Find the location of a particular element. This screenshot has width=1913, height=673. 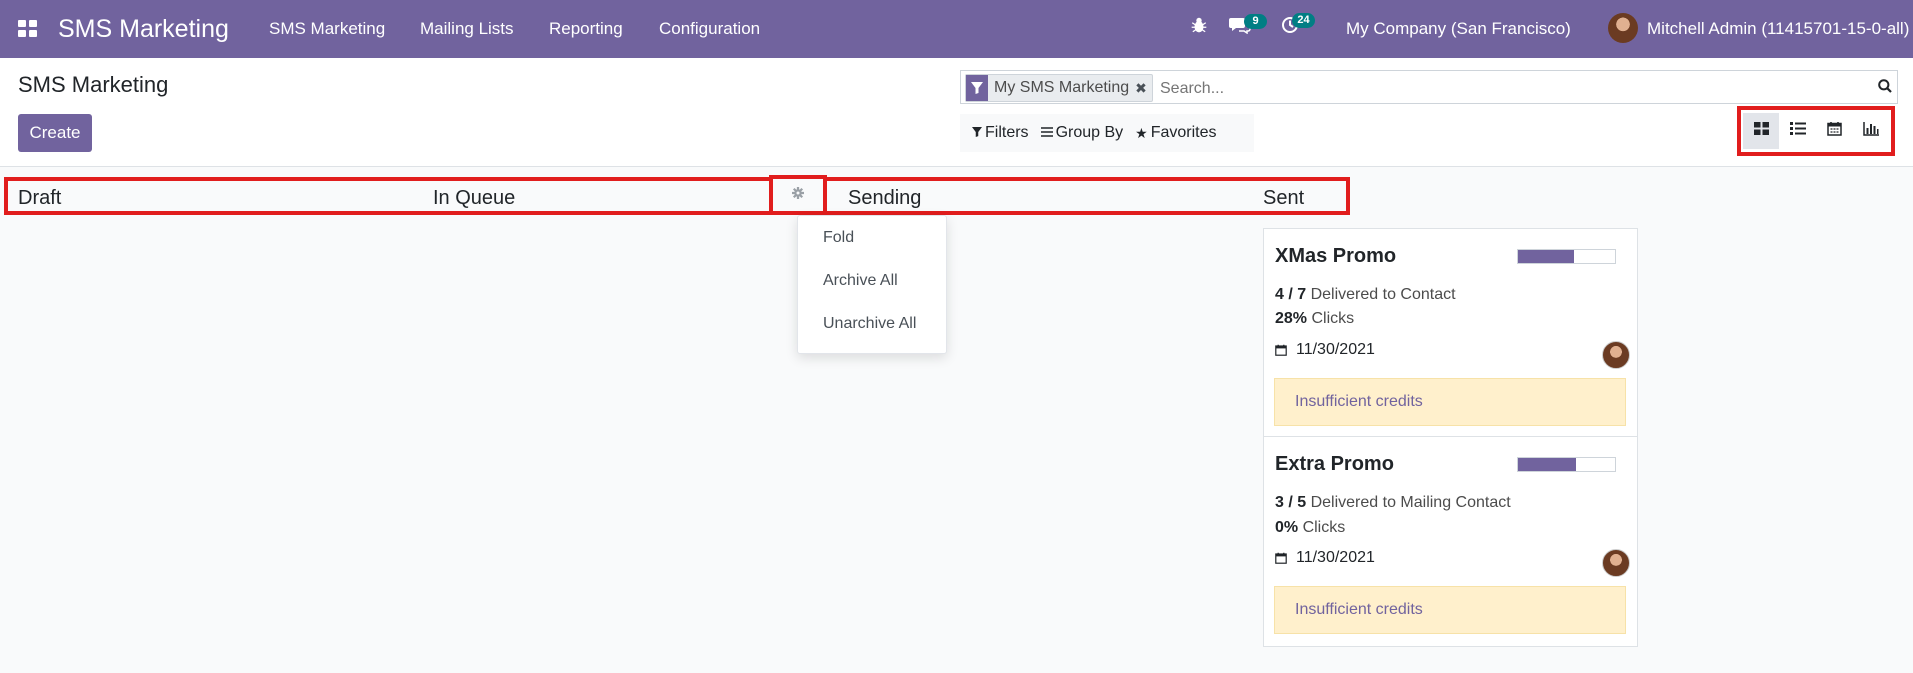

company-switcher: My Company (San Francisco) is located at coordinates (1458, 29).